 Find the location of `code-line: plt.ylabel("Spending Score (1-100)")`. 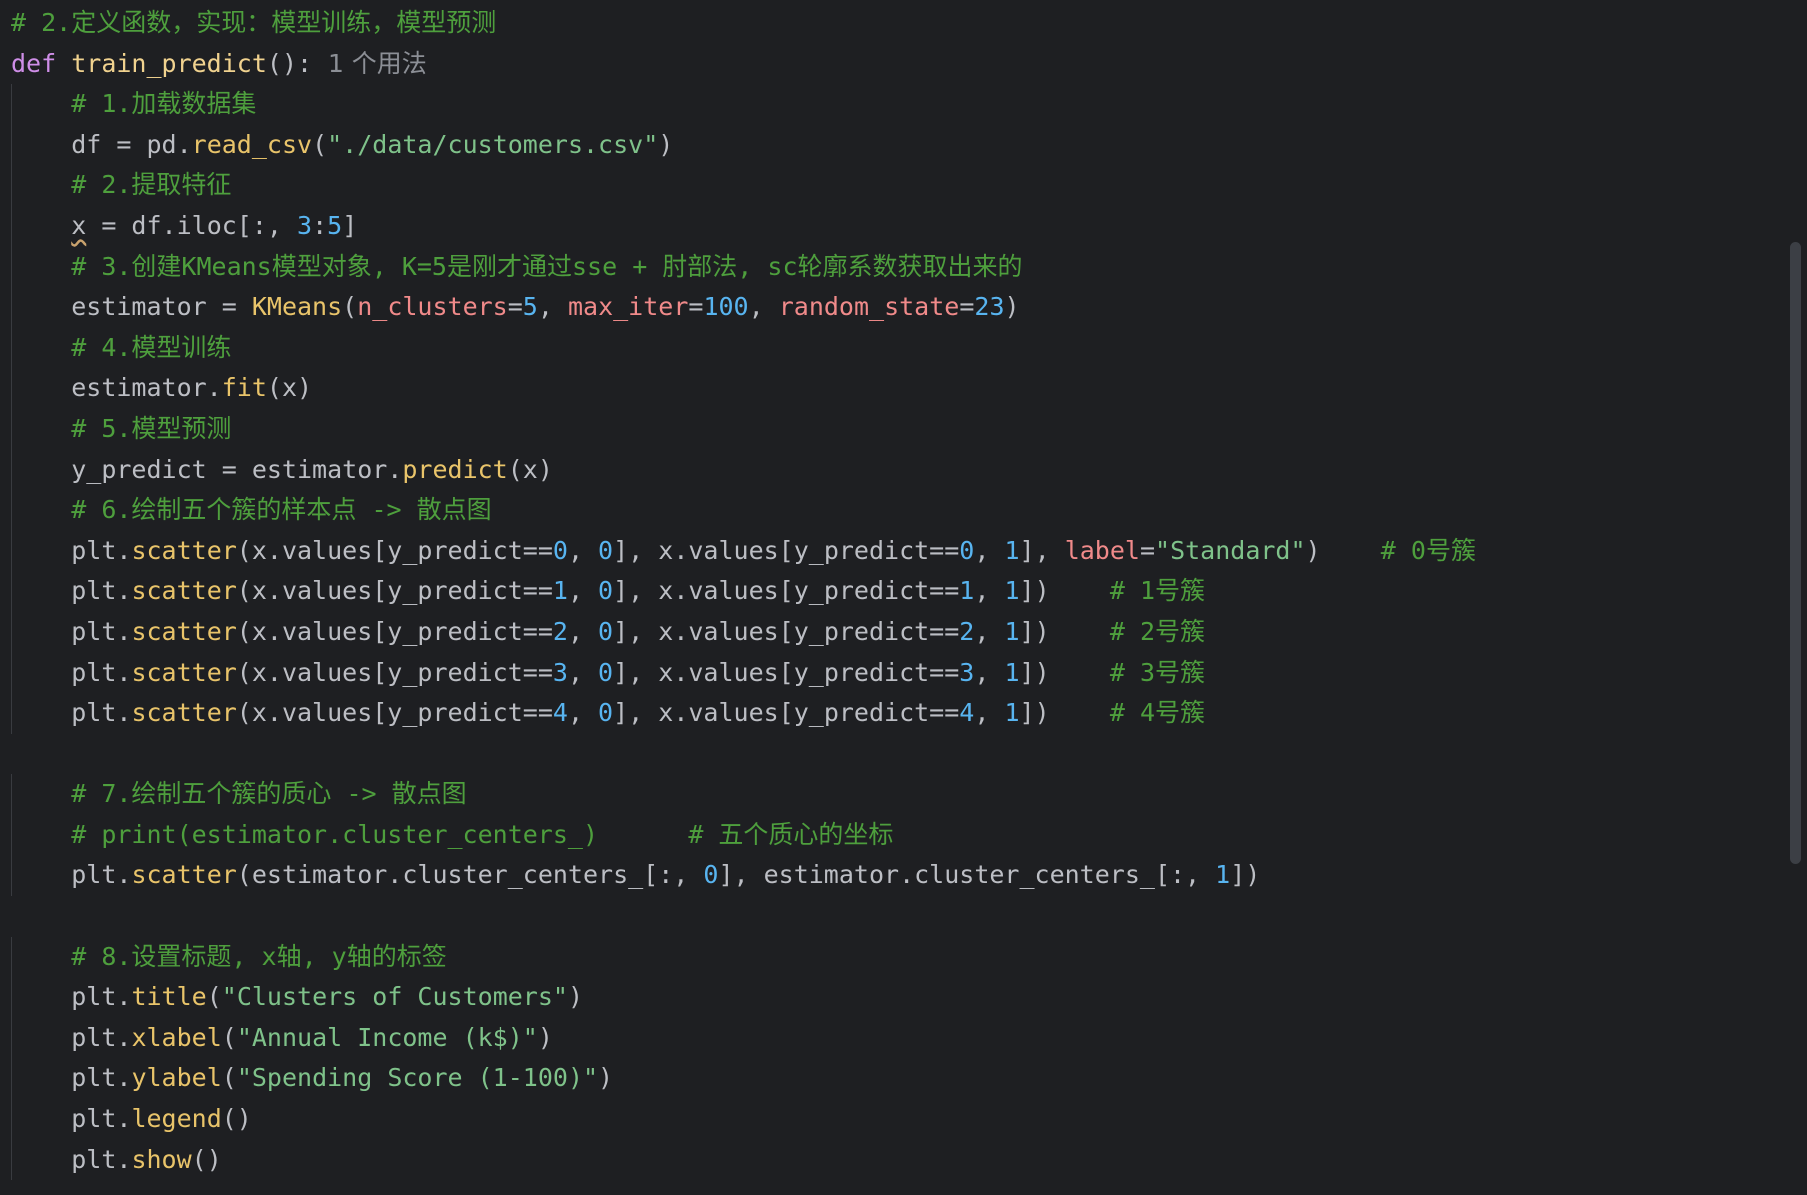

code-line: plt.ylabel("Spending Score (1-100)") is located at coordinates (889, 1079).